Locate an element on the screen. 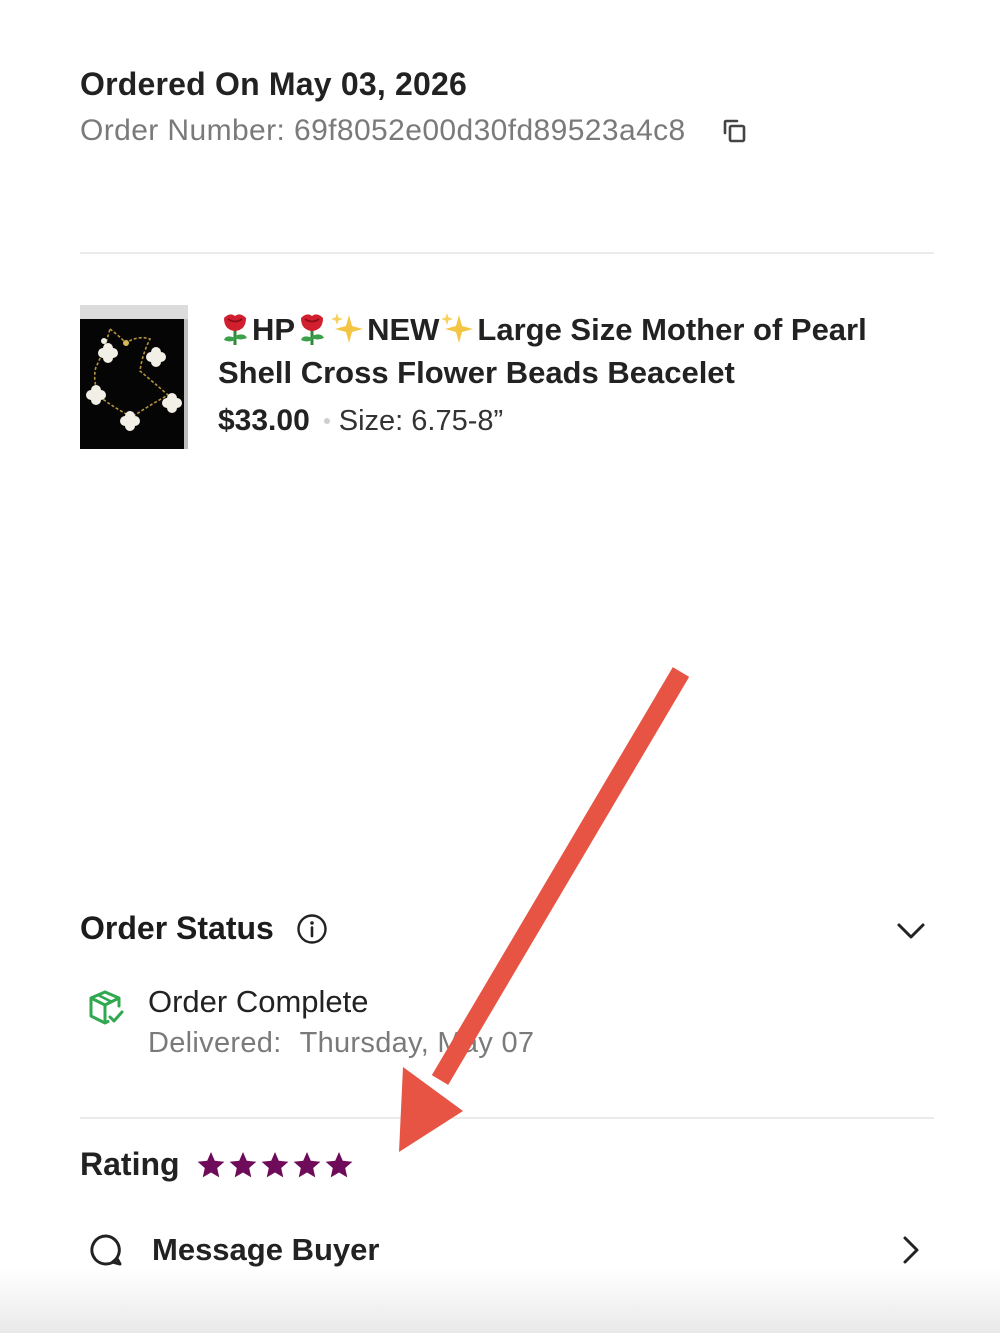  order-status-heading: Order Status is located at coordinates (177, 928).